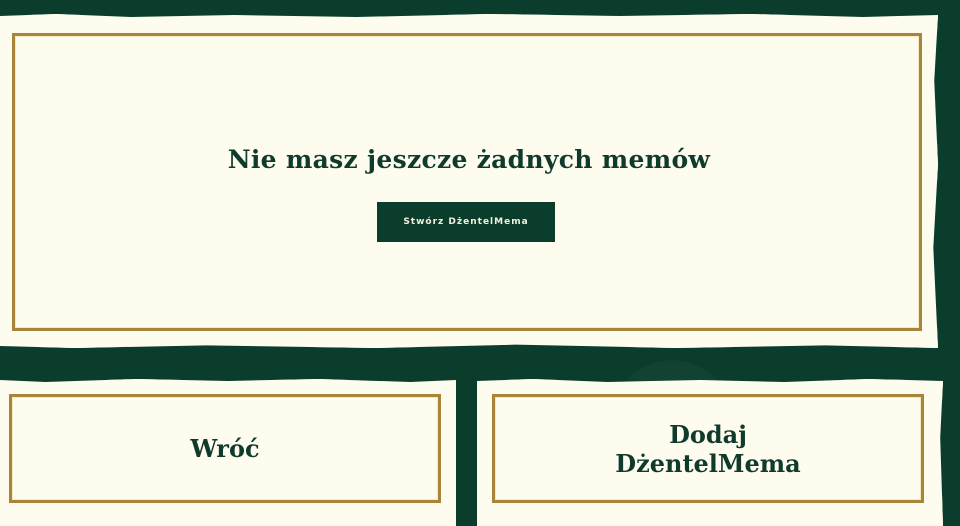  I want to click on gold-frame: Dodaj DżentelMema, so click(708, 448).